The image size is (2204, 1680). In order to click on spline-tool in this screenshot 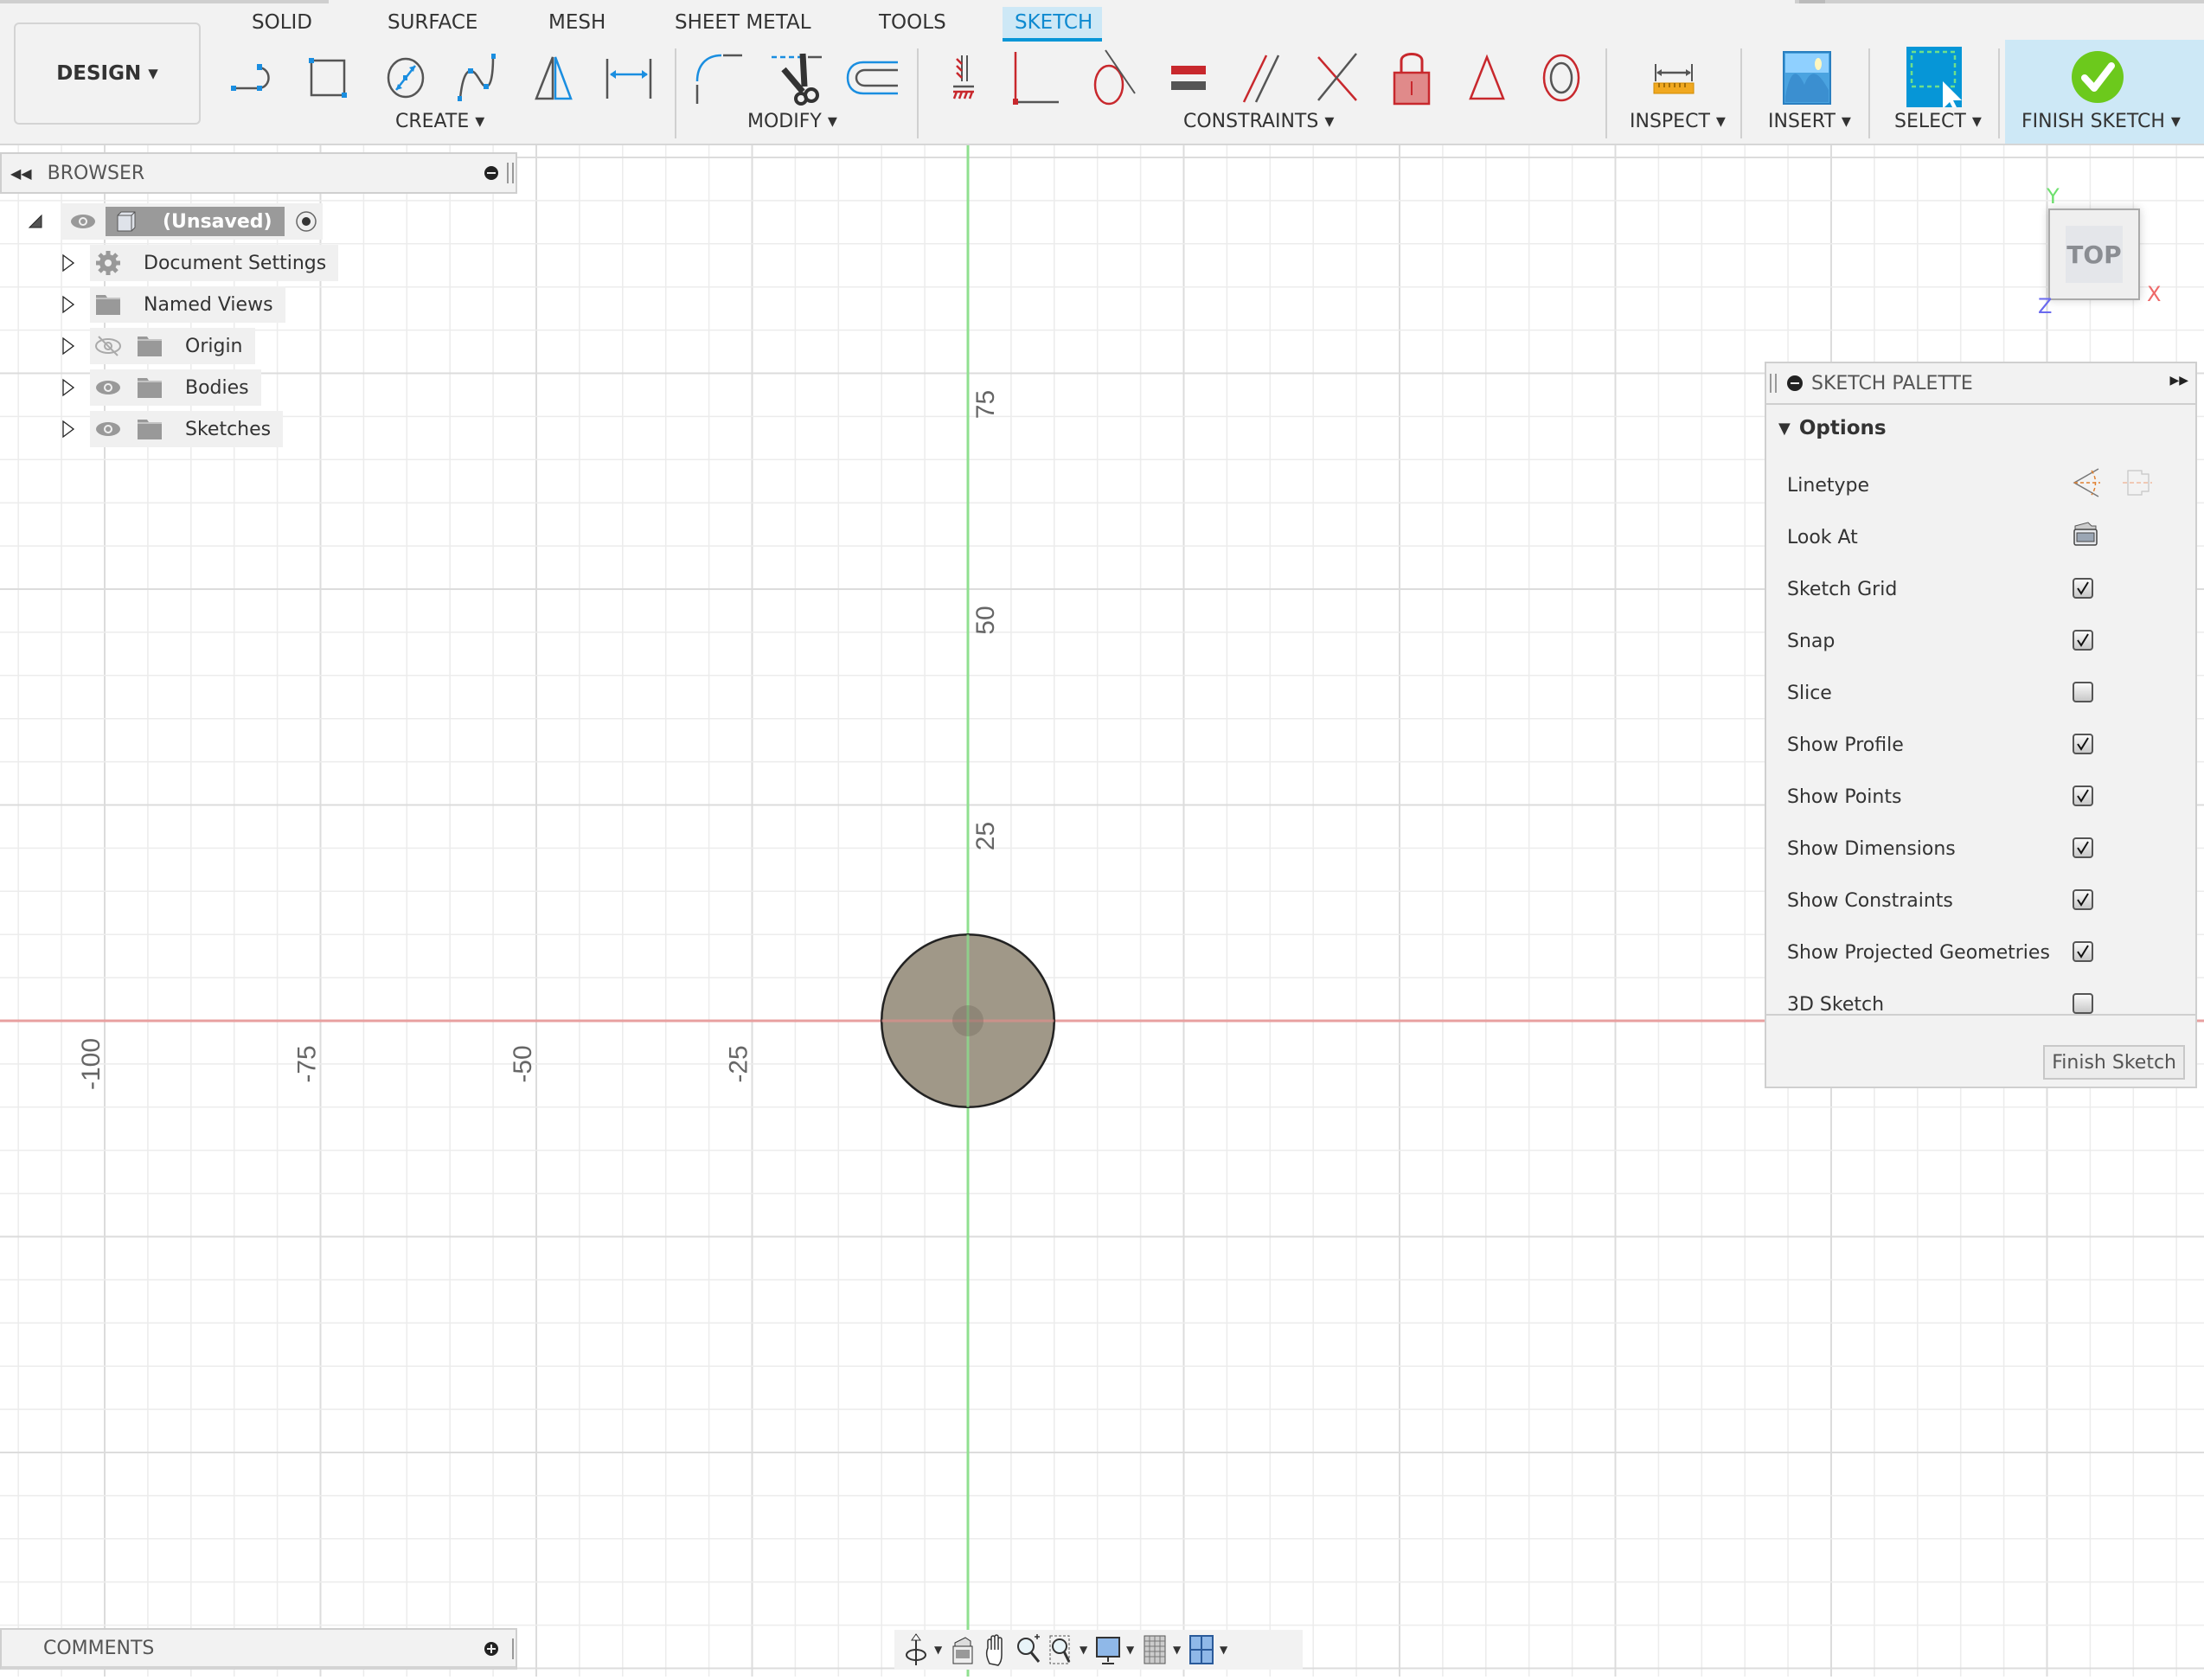, I will do `click(480, 77)`.